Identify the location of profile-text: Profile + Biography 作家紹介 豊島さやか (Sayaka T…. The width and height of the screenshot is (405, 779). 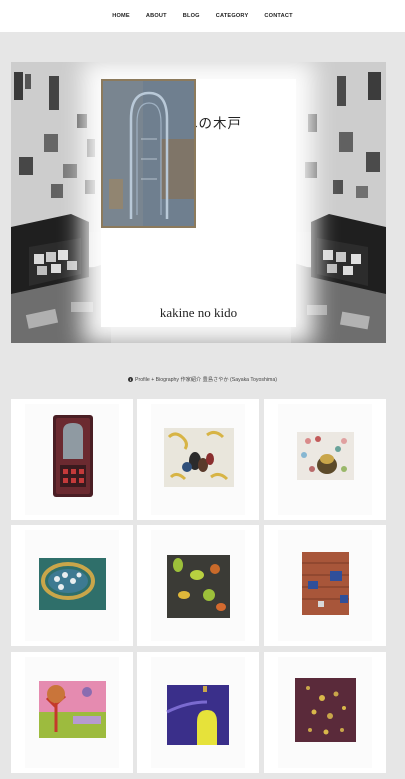
(206, 380).